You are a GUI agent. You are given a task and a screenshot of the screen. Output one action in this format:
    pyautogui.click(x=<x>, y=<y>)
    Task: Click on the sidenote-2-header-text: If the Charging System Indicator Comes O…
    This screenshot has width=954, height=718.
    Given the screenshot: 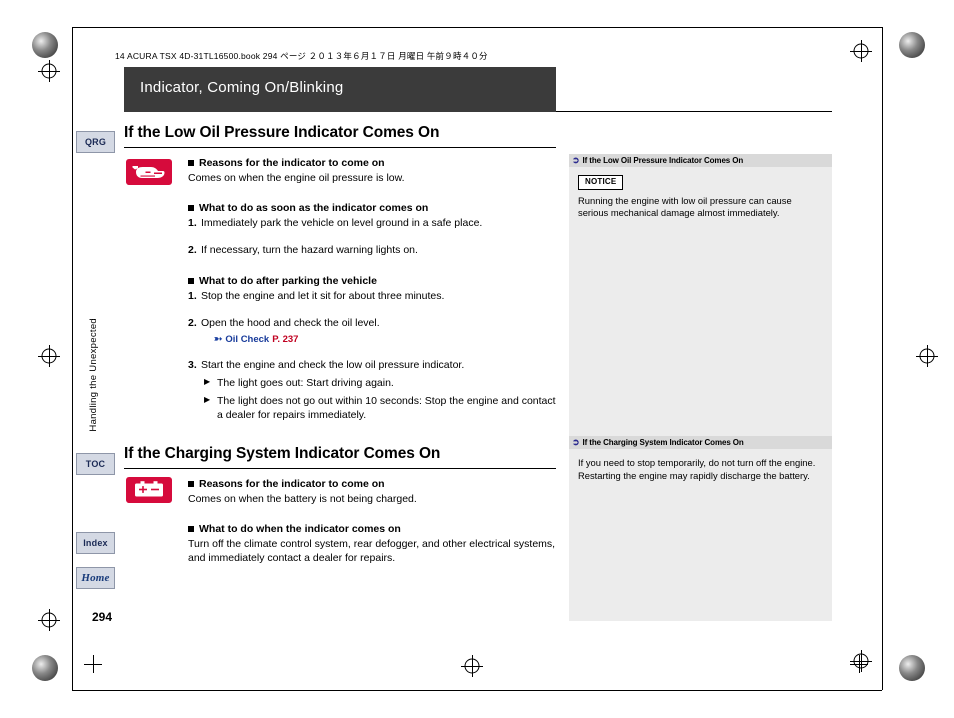 What is the action you would take?
    pyautogui.click(x=663, y=442)
    